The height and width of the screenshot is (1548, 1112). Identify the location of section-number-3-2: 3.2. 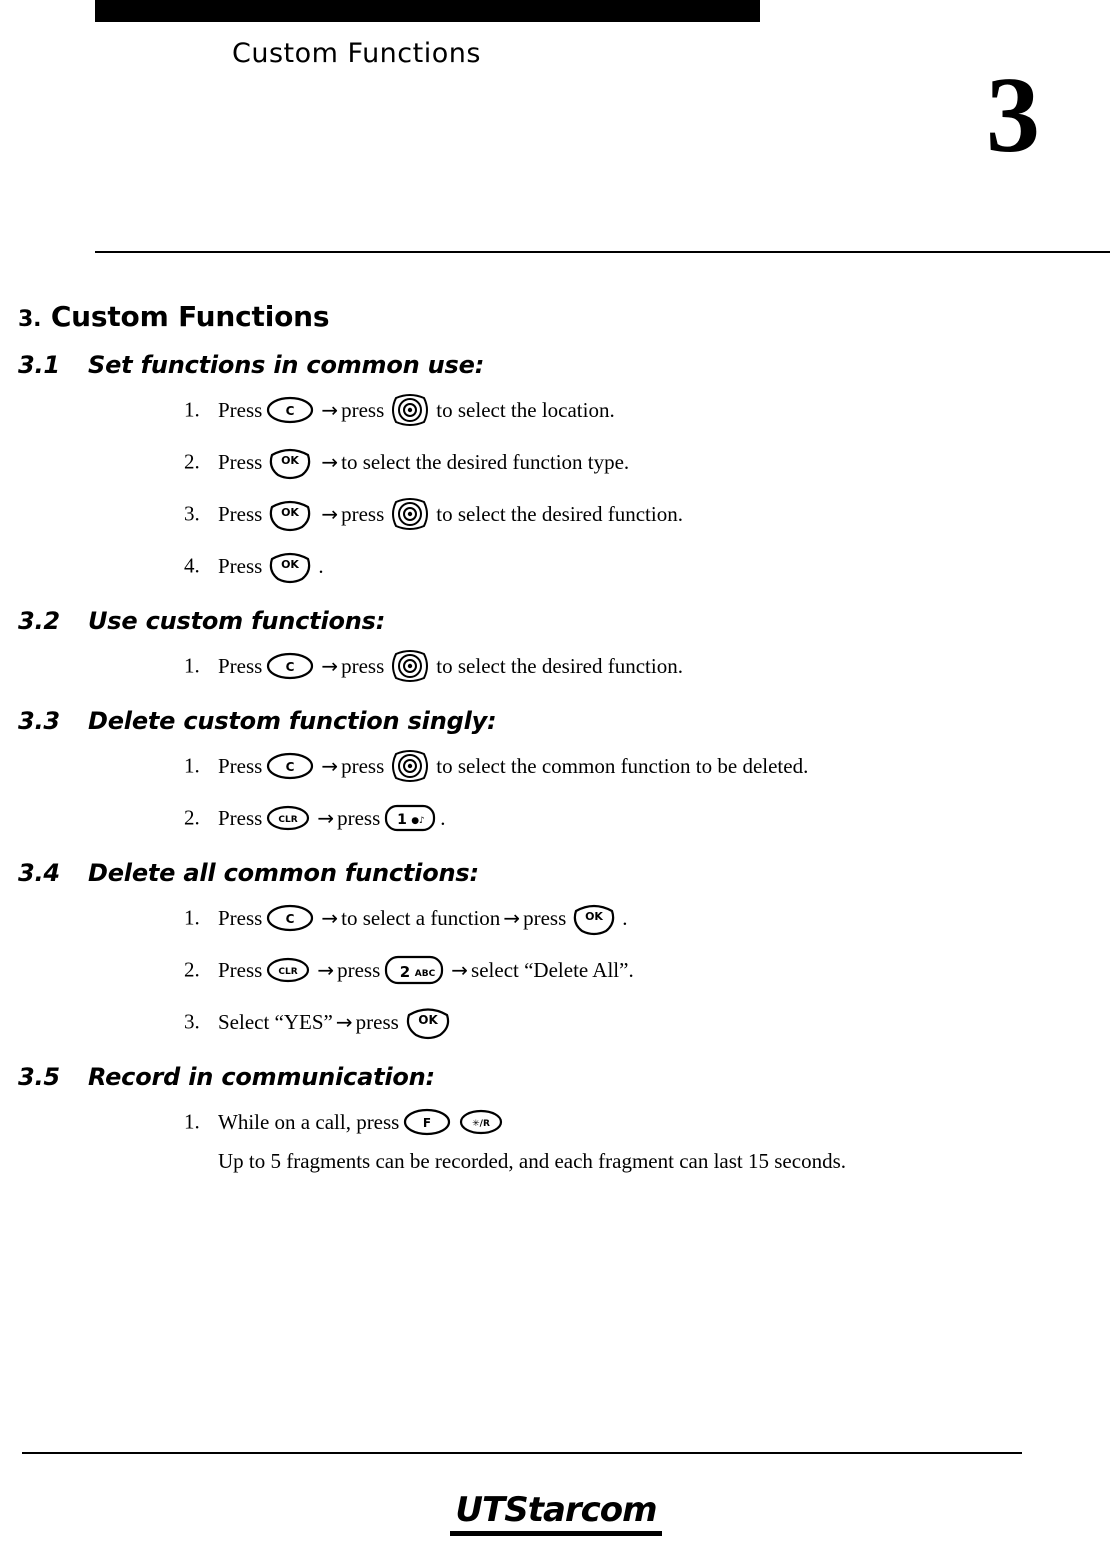
(39, 621).